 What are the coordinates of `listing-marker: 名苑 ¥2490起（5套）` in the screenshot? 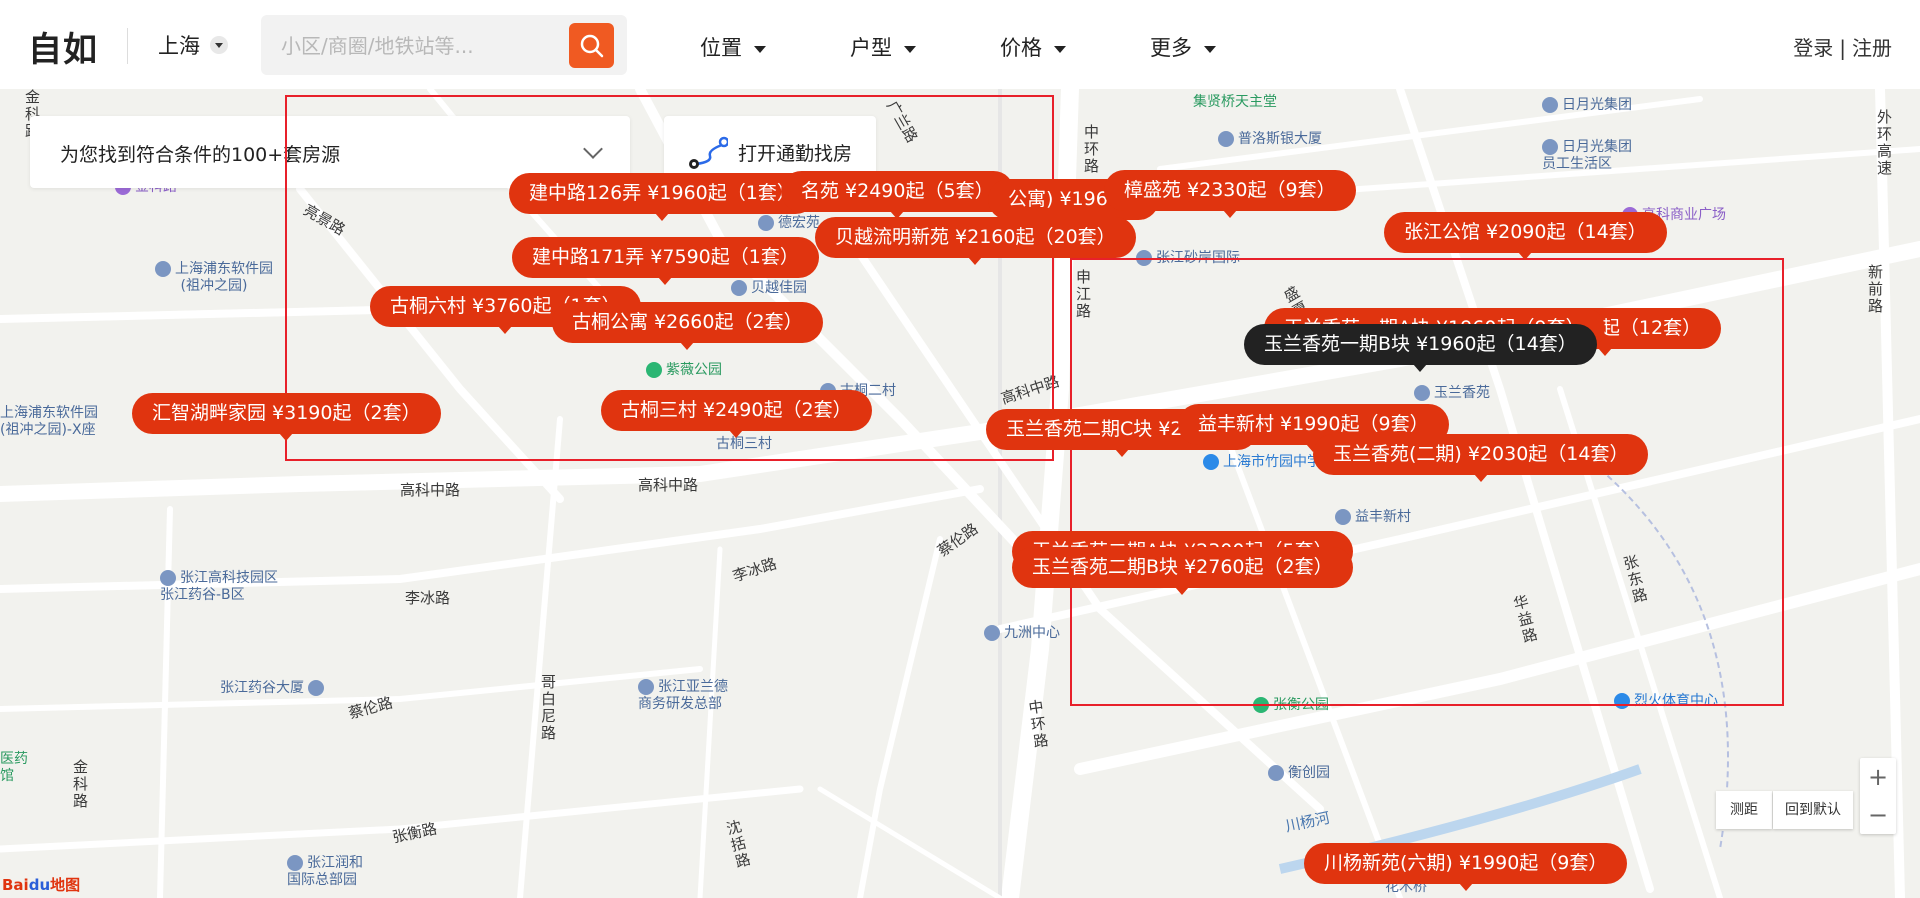 It's located at (897, 195).